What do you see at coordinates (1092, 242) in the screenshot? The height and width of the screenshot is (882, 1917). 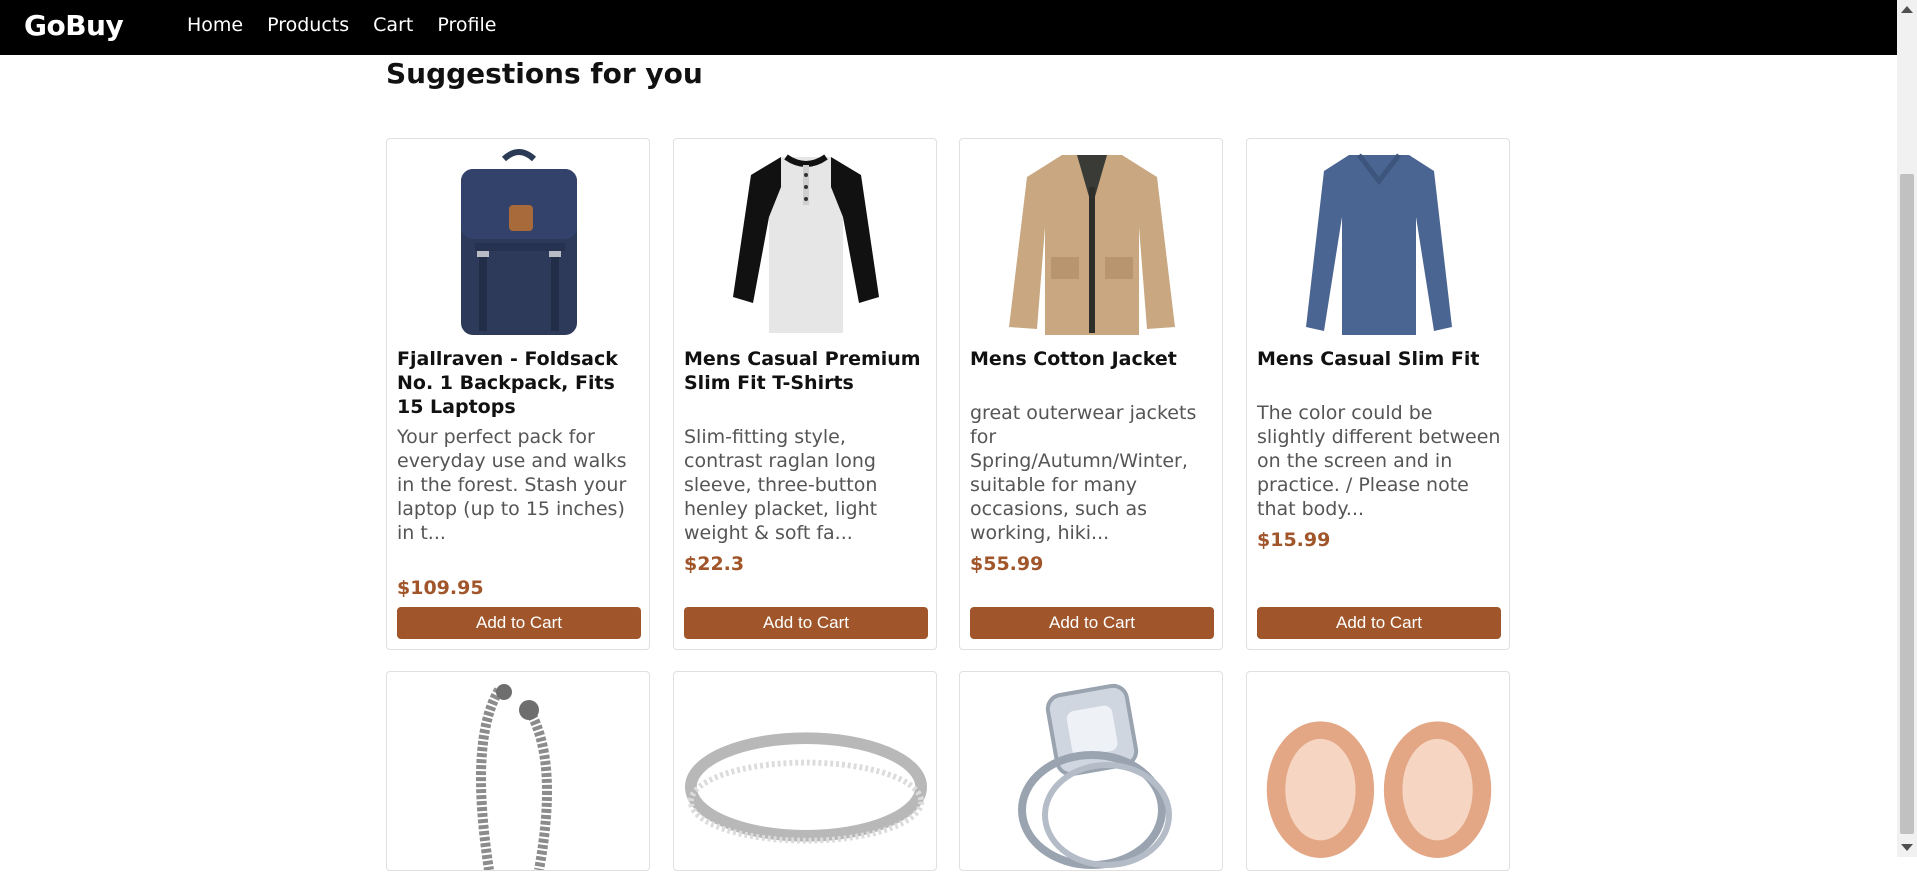 I see `jacket-image` at bounding box center [1092, 242].